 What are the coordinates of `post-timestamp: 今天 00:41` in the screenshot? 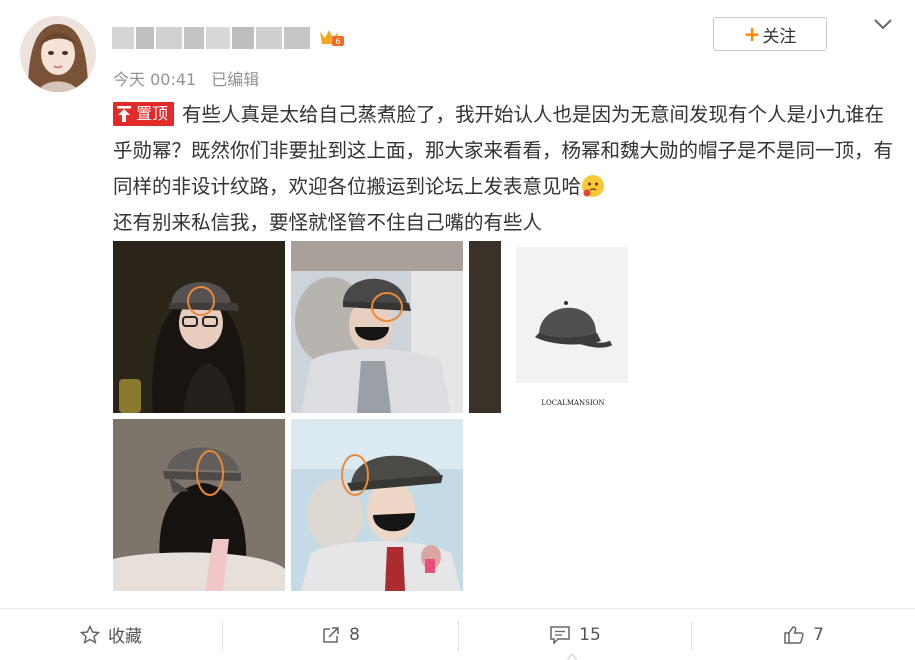 It's located at (154, 79).